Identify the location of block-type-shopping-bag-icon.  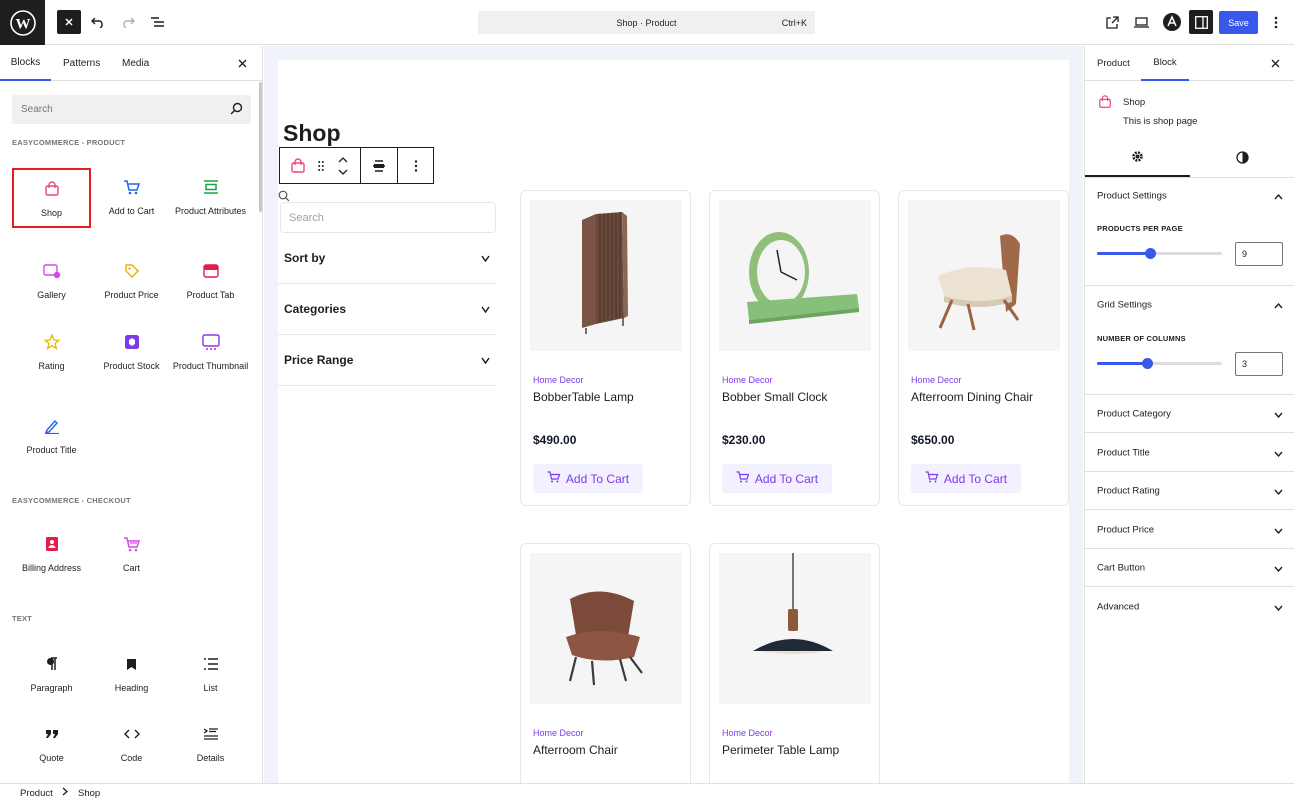
(298, 165).